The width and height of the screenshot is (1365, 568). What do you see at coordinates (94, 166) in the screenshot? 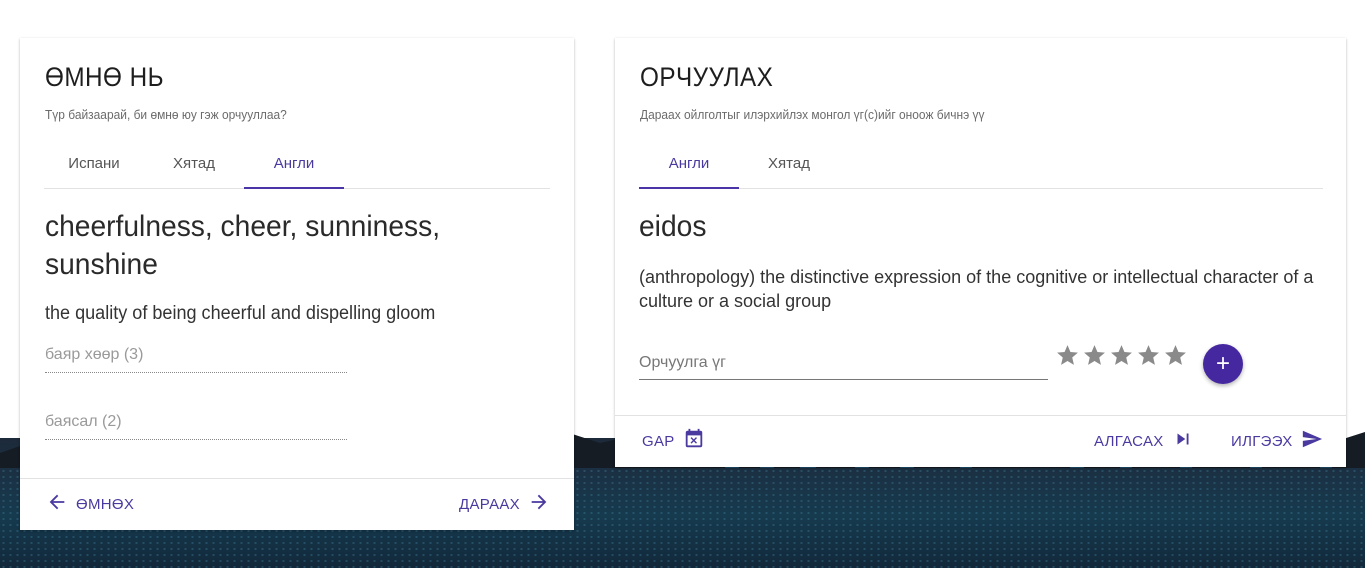
I see `tab-spanish: Испани` at bounding box center [94, 166].